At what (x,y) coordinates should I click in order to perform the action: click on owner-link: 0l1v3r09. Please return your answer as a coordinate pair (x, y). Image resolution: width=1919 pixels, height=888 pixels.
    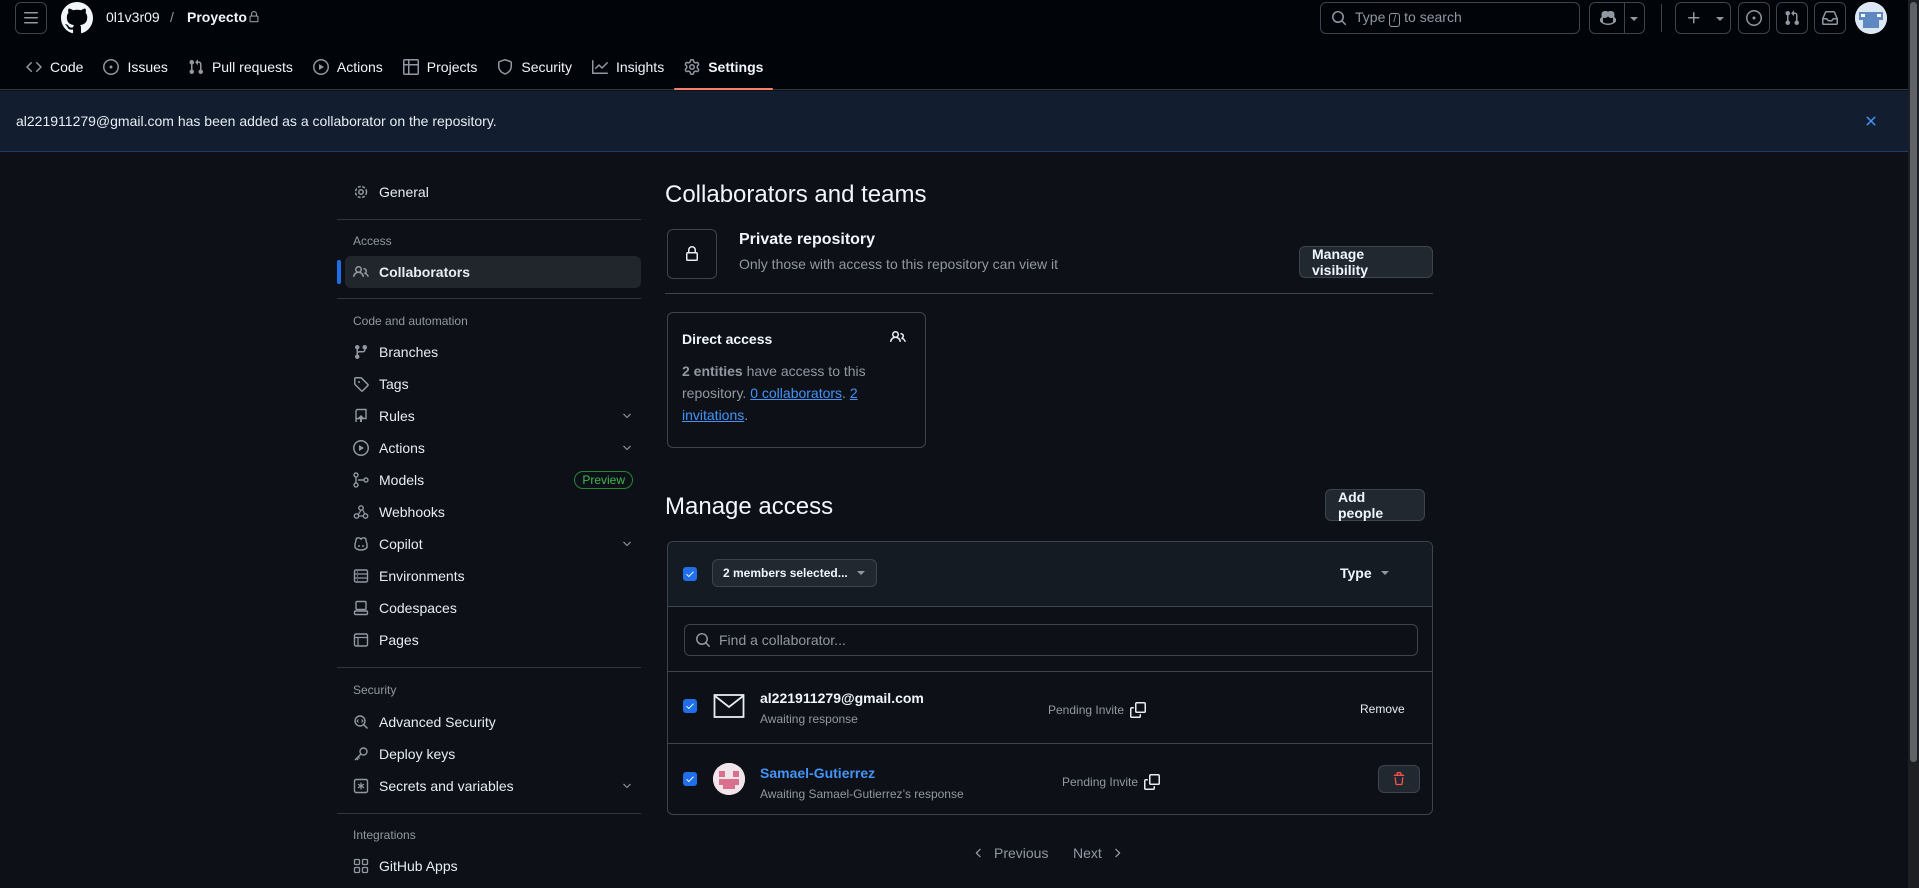
    Looking at the image, I should click on (133, 17).